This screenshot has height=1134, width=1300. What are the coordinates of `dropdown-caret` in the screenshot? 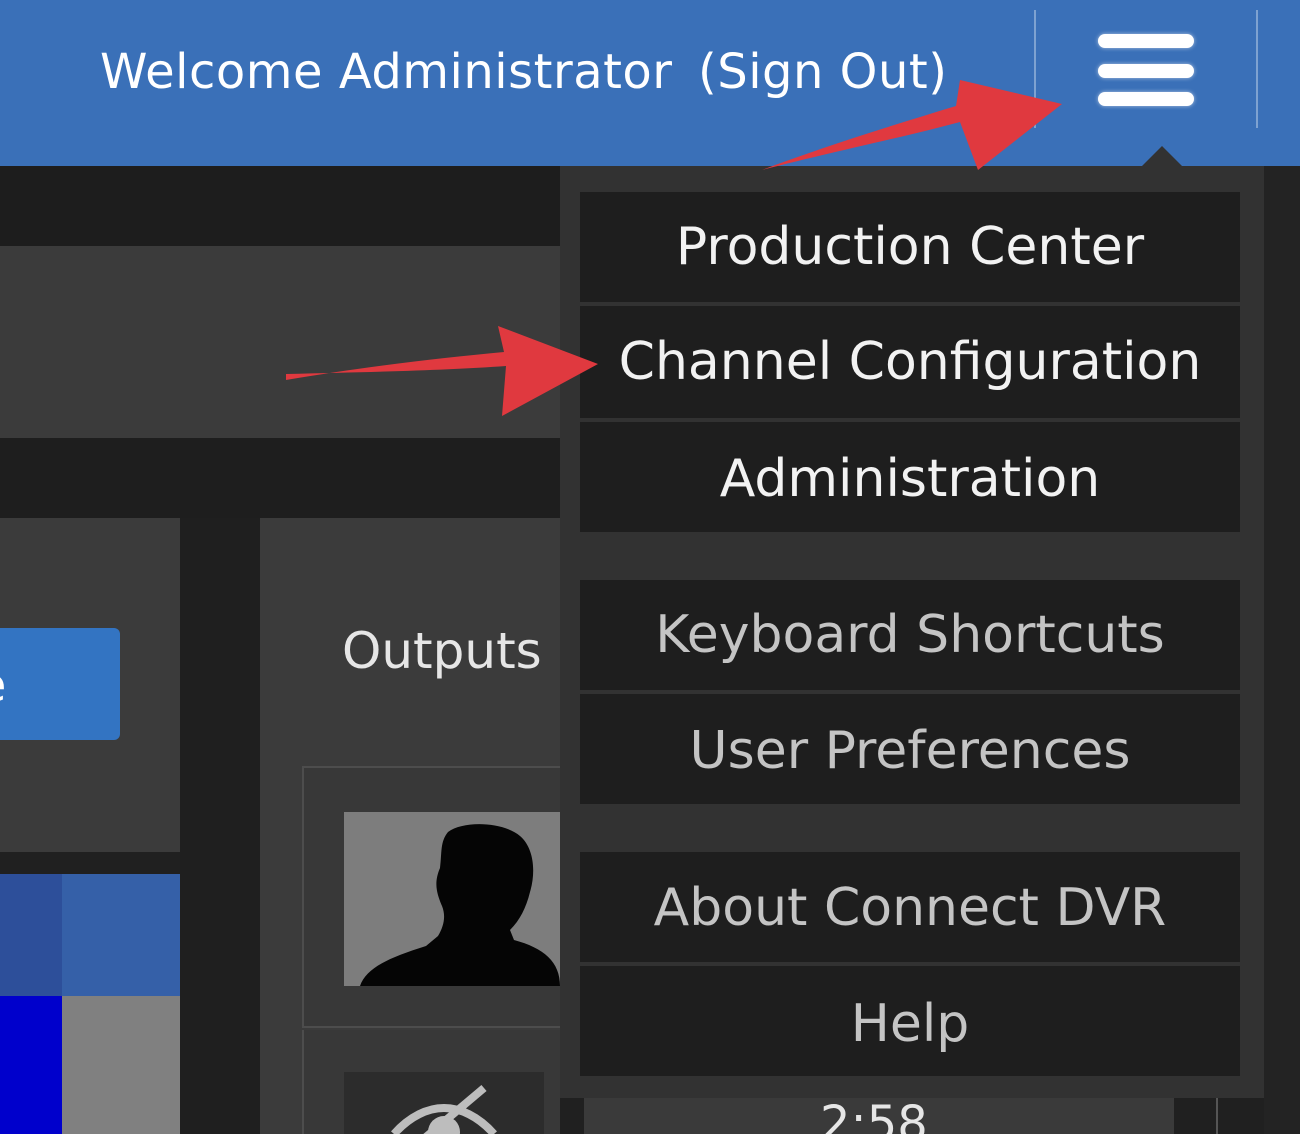 It's located at (1162, 156).